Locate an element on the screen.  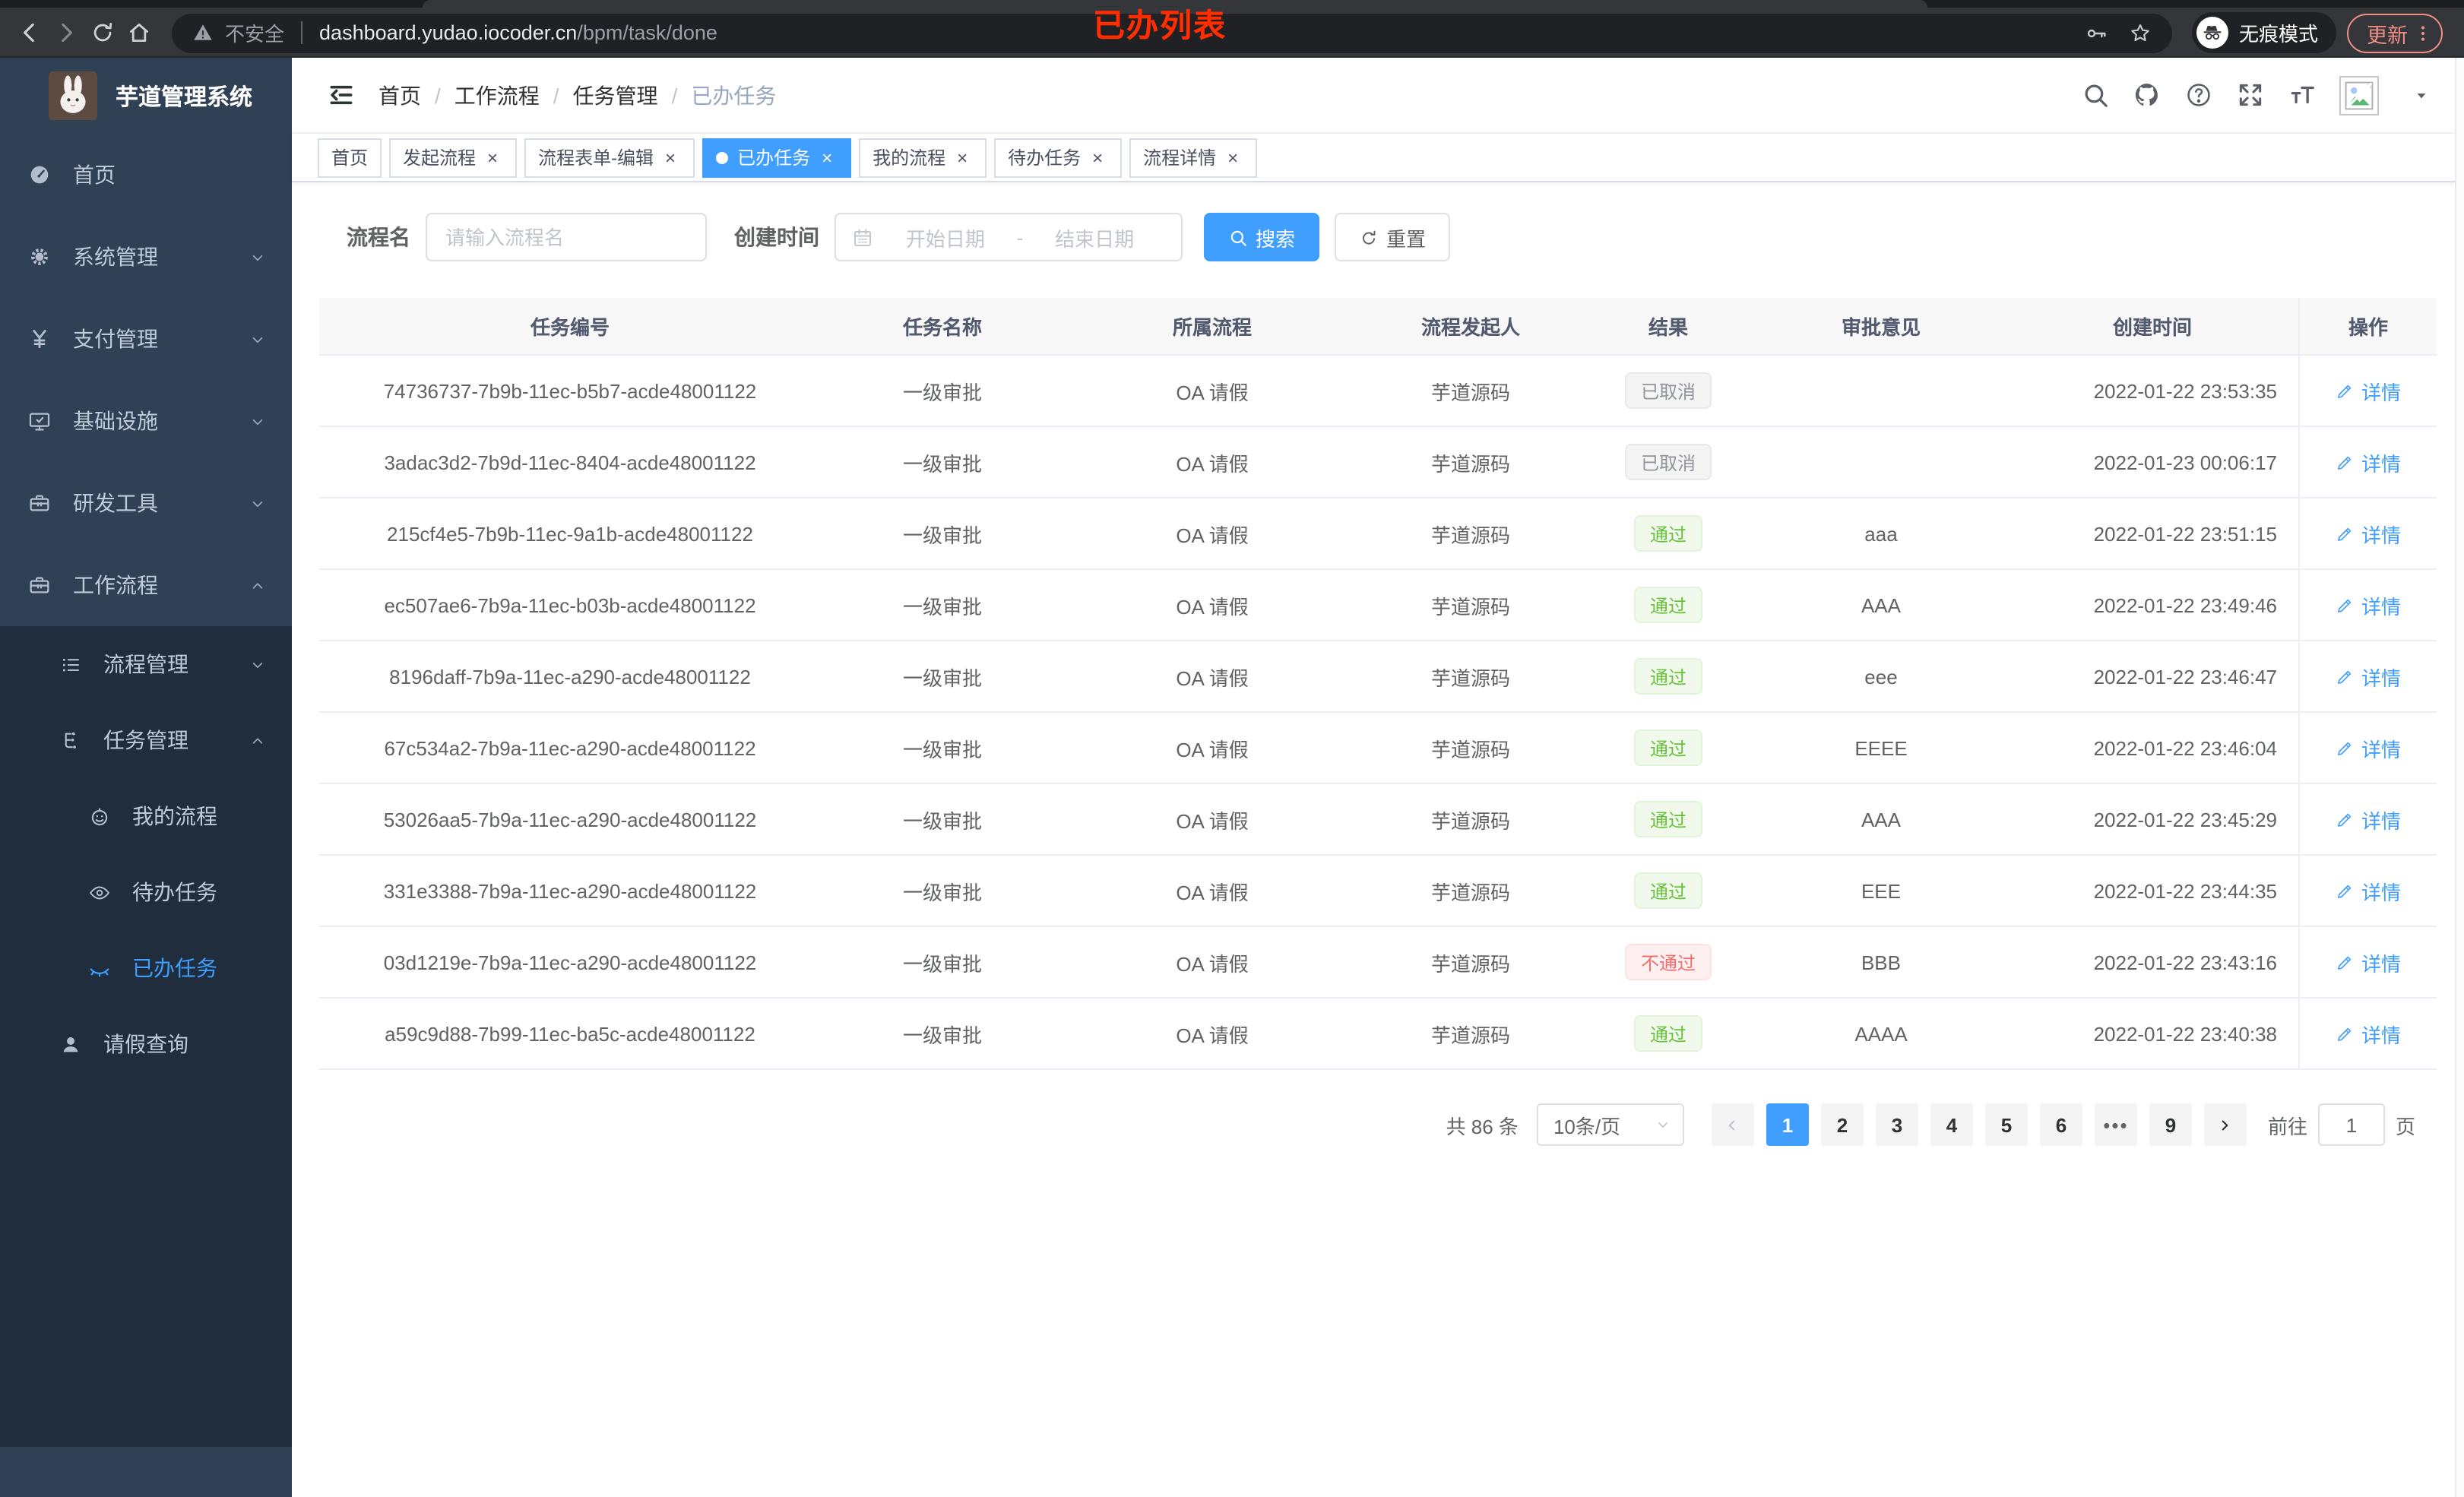
browser-menu-dots-icon is located at coordinates (2423, 32).